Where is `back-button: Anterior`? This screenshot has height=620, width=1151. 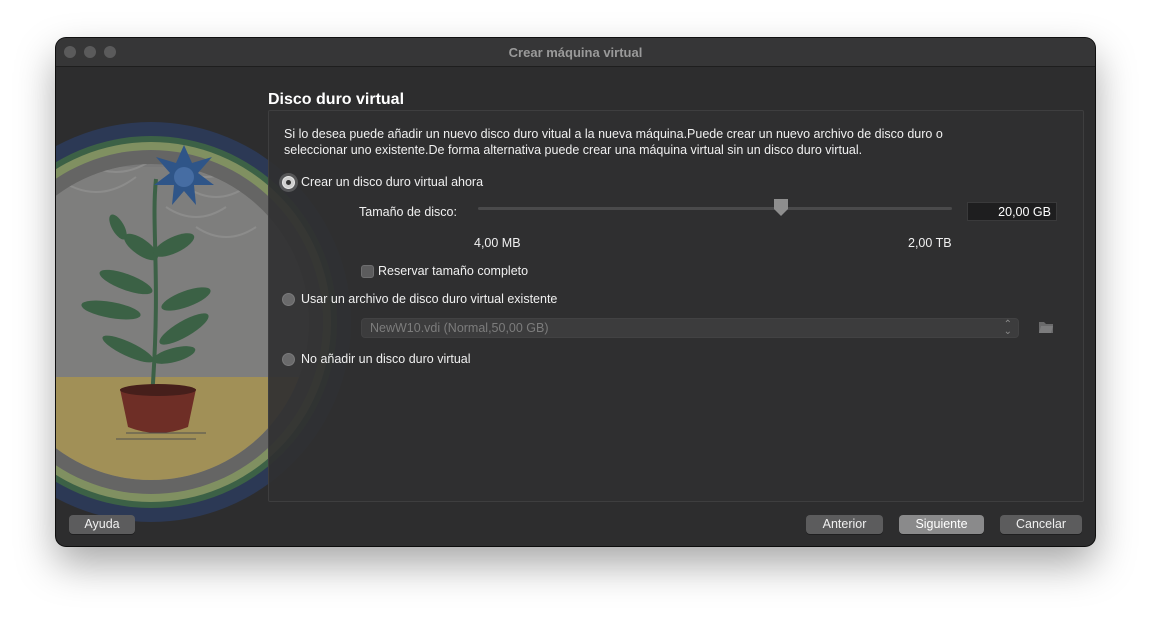 back-button: Anterior is located at coordinates (844, 524).